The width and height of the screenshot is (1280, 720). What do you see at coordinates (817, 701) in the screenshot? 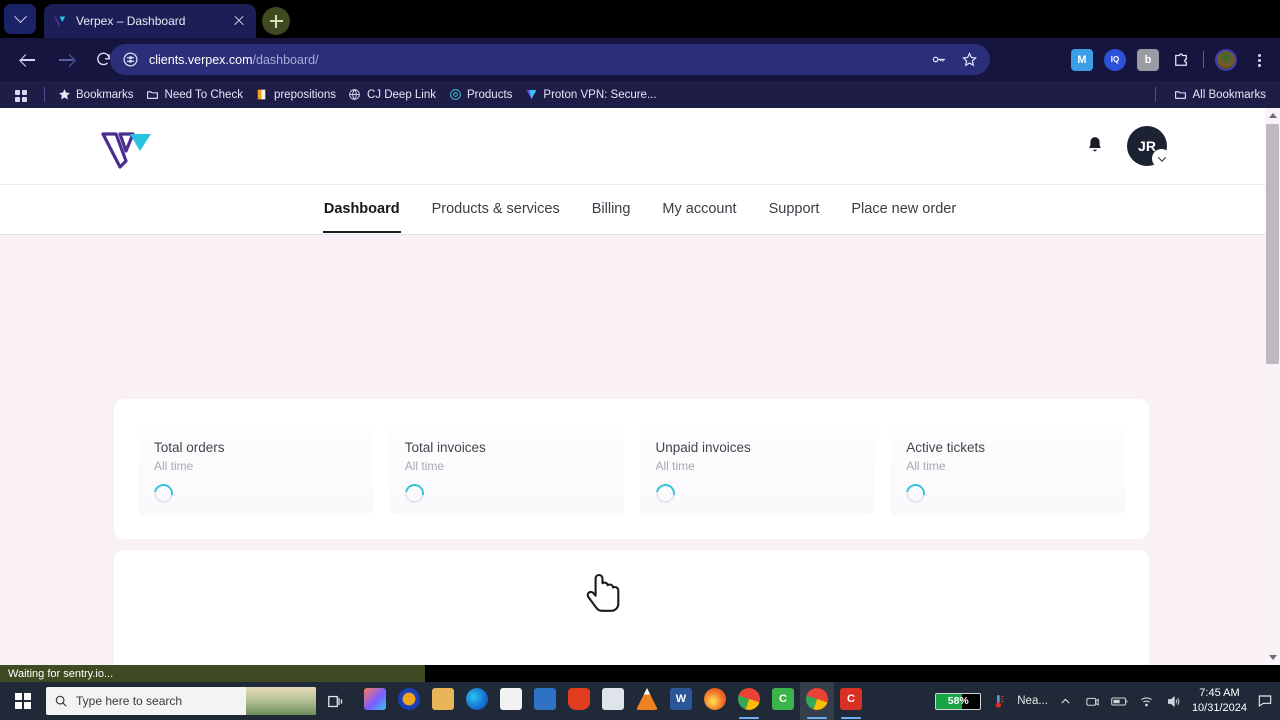
I see `taskbar-app-chrome-active` at bounding box center [817, 701].